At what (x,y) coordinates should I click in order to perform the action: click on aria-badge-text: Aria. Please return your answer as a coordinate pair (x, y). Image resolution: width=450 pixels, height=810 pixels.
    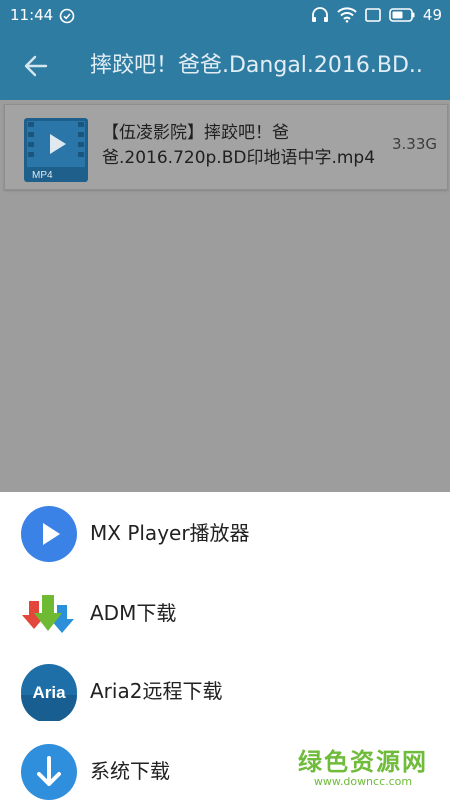
    Looking at the image, I should click on (49, 692).